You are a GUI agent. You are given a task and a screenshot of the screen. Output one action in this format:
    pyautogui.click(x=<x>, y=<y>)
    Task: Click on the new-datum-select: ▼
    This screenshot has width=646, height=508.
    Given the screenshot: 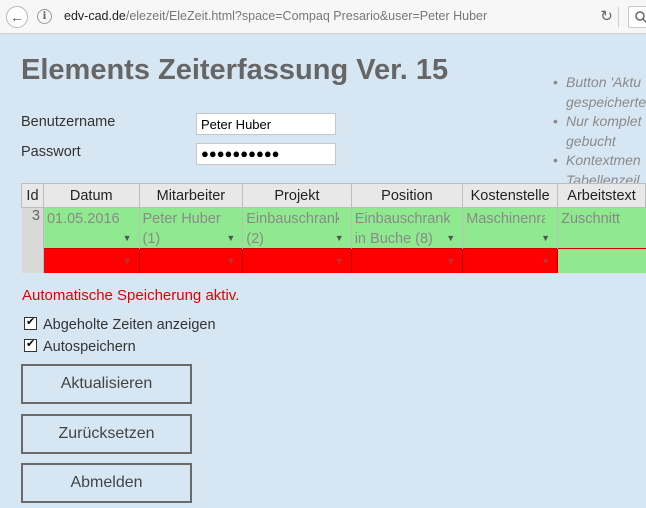 What is the action you would take?
    pyautogui.click(x=91, y=260)
    